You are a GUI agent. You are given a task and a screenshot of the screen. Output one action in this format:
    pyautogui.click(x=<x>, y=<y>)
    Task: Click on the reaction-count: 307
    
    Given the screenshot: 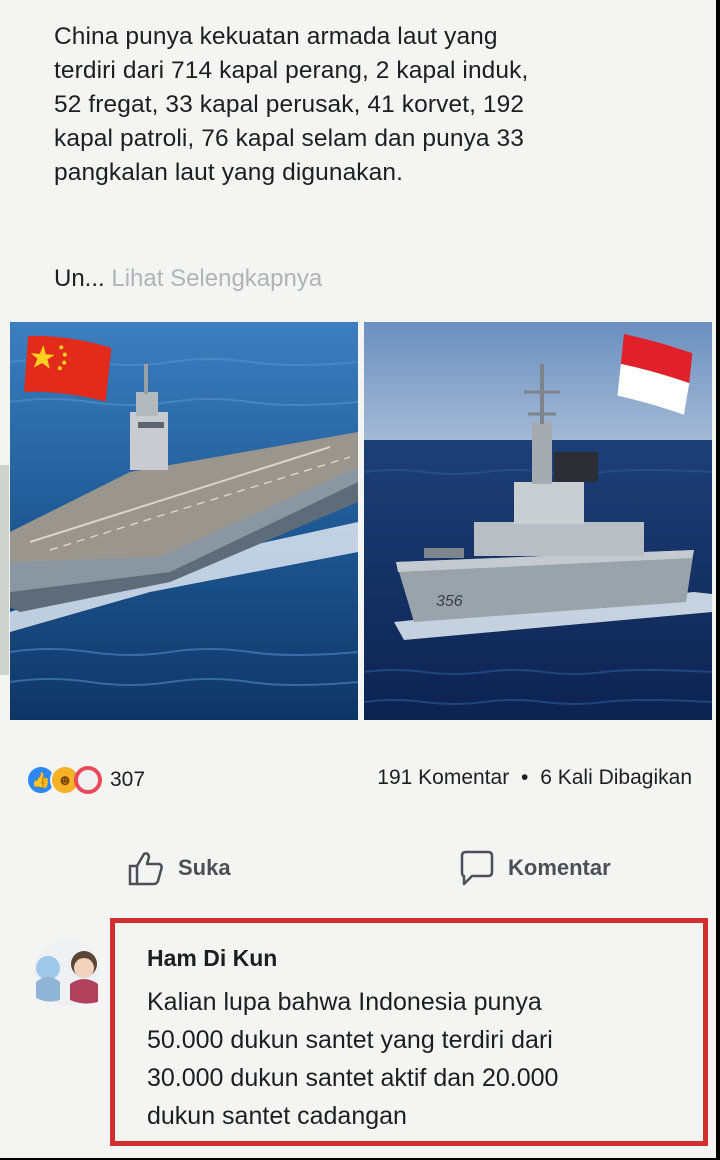 What is the action you would take?
    pyautogui.click(x=128, y=779)
    